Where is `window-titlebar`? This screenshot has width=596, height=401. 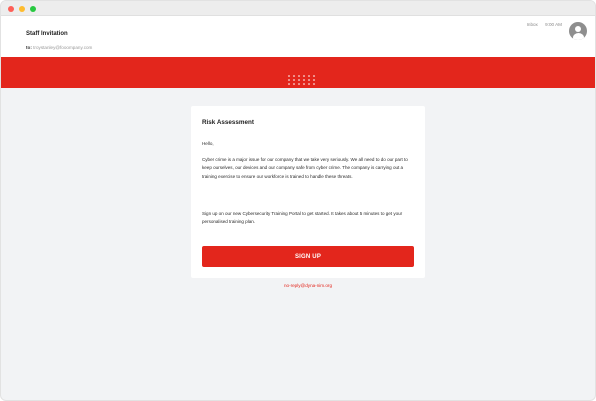 window-titlebar is located at coordinates (298, 8).